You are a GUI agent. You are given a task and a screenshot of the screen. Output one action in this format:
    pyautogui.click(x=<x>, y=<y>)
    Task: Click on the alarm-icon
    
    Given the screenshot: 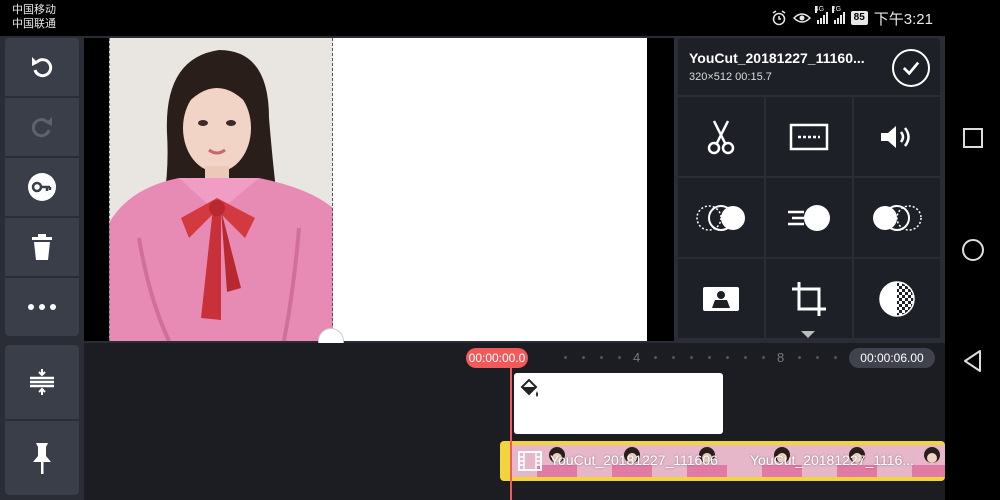 What is the action you would take?
    pyautogui.click(x=779, y=18)
    